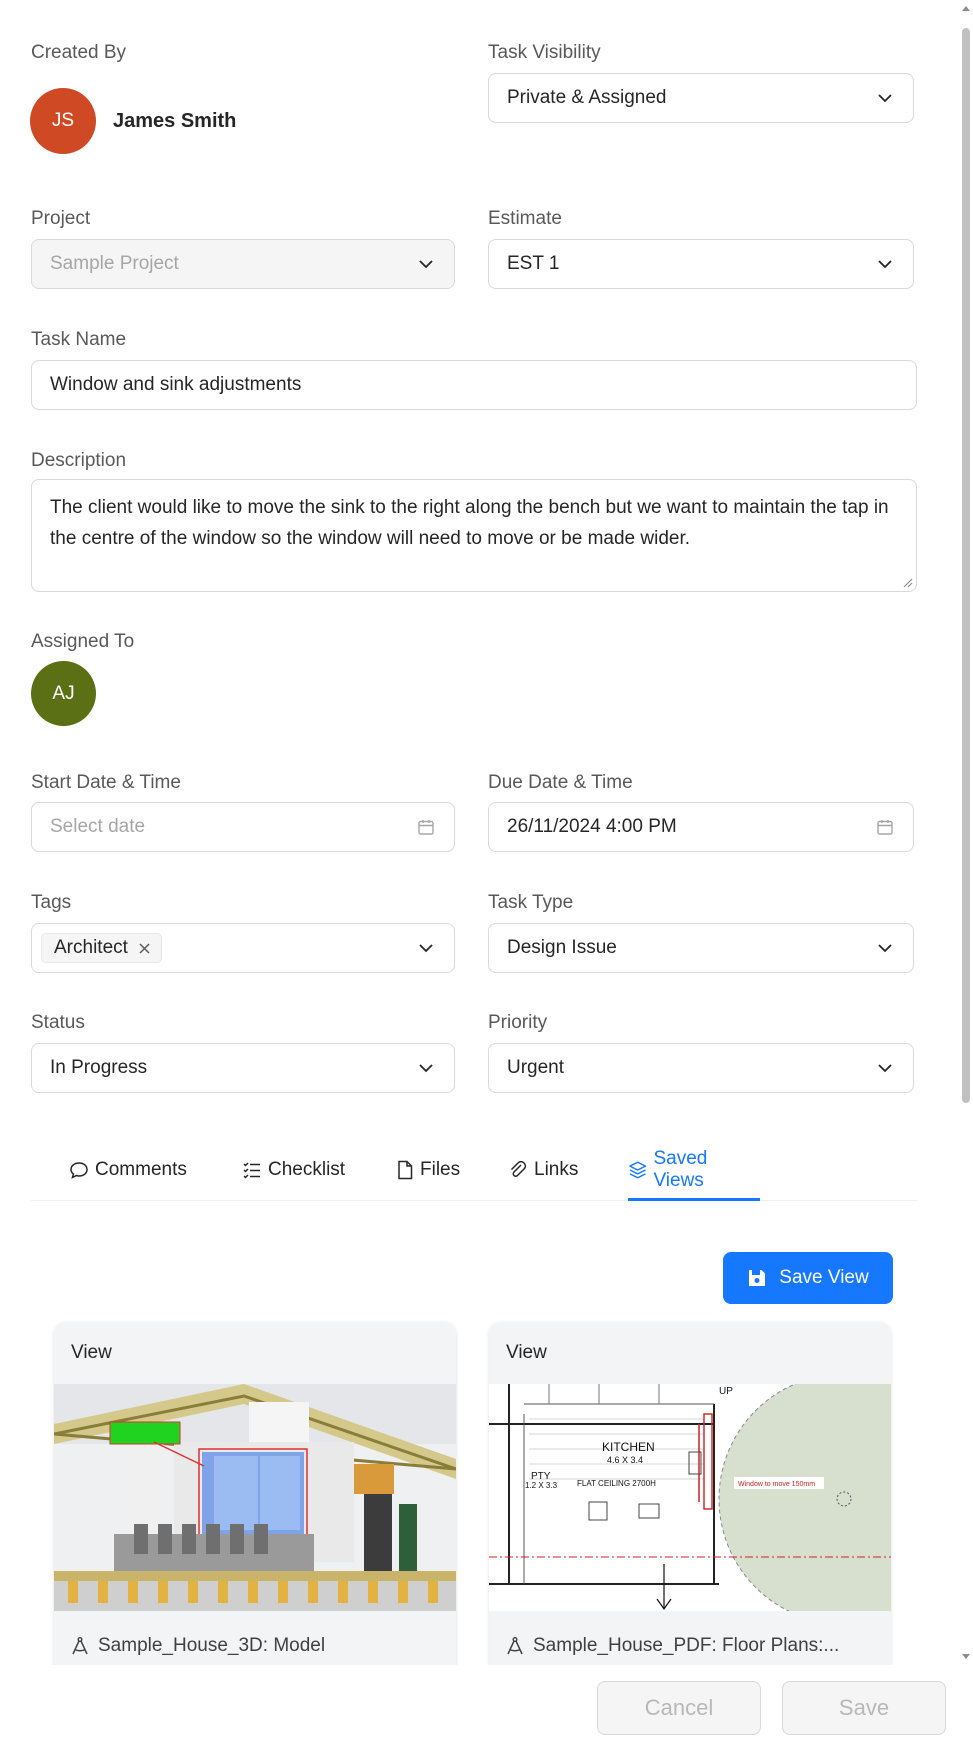  What do you see at coordinates (679, 1708) in the screenshot?
I see `cancel-button: Cancel` at bounding box center [679, 1708].